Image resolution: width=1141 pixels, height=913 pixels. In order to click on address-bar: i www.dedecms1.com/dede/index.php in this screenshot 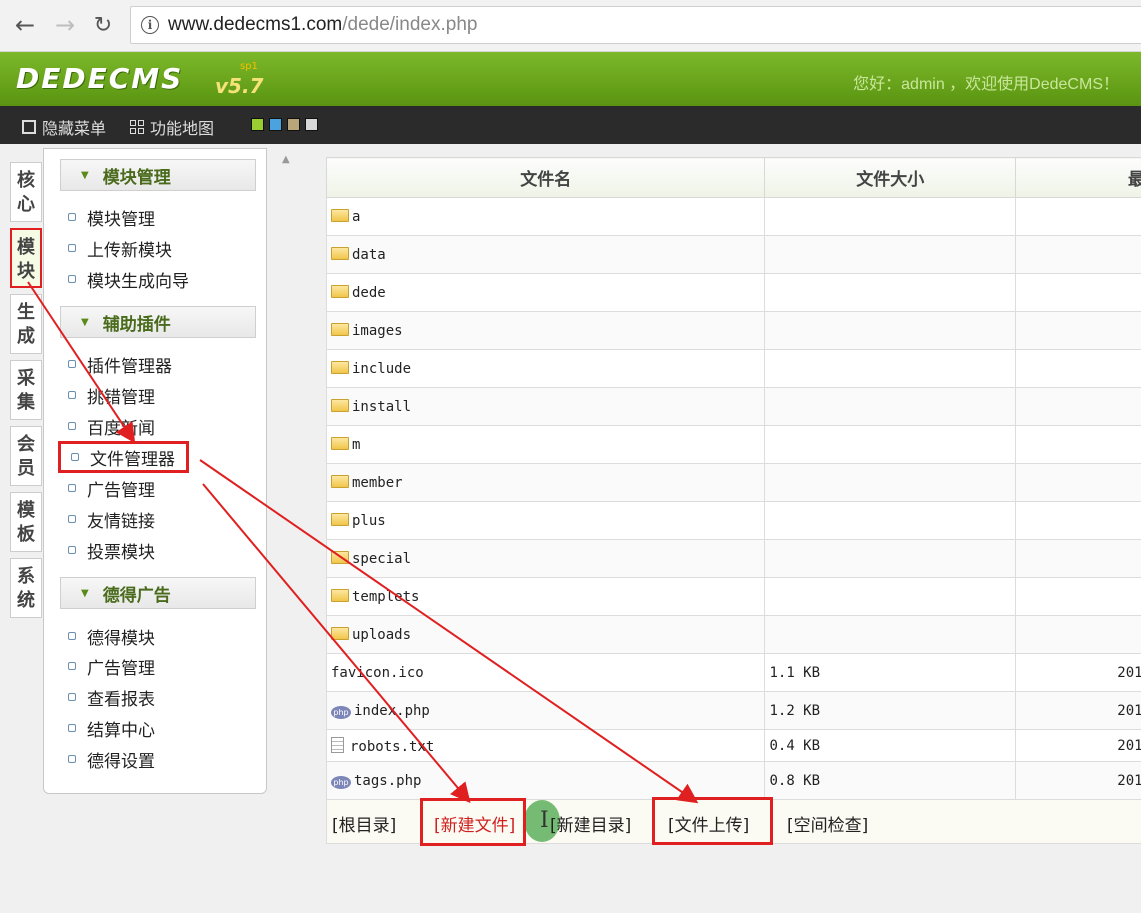, I will do `click(635, 25)`.